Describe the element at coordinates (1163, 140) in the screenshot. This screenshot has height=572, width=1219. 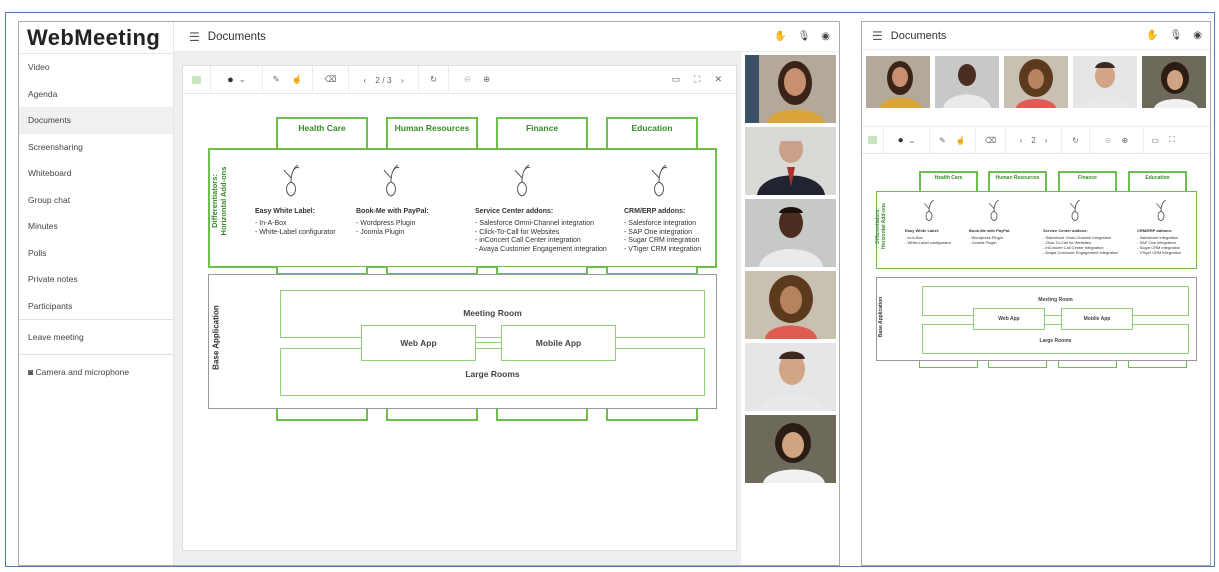
I see `view-tools: ▭ ⛶` at that location.